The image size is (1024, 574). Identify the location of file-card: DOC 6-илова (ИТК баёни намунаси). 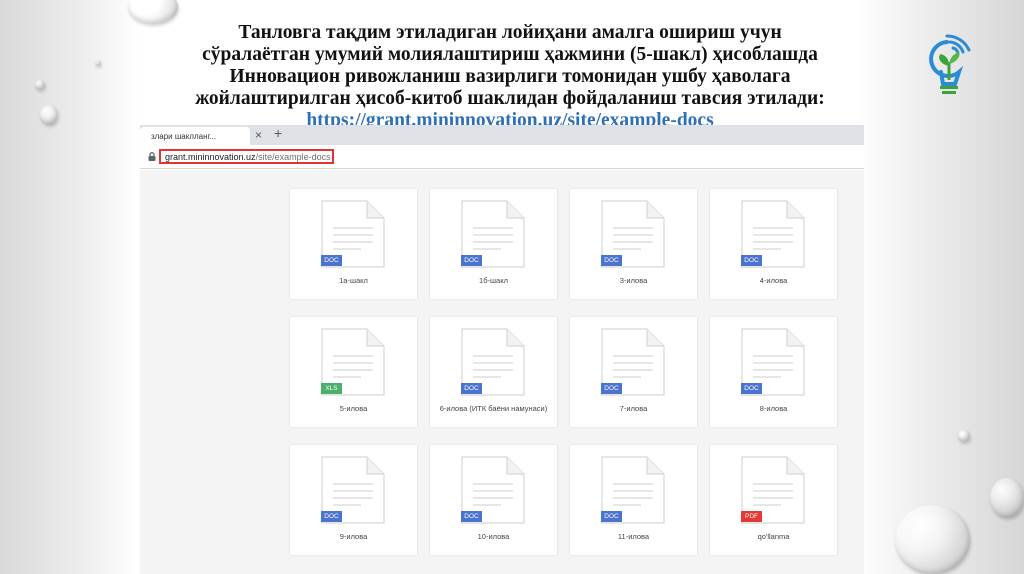
(493, 372).